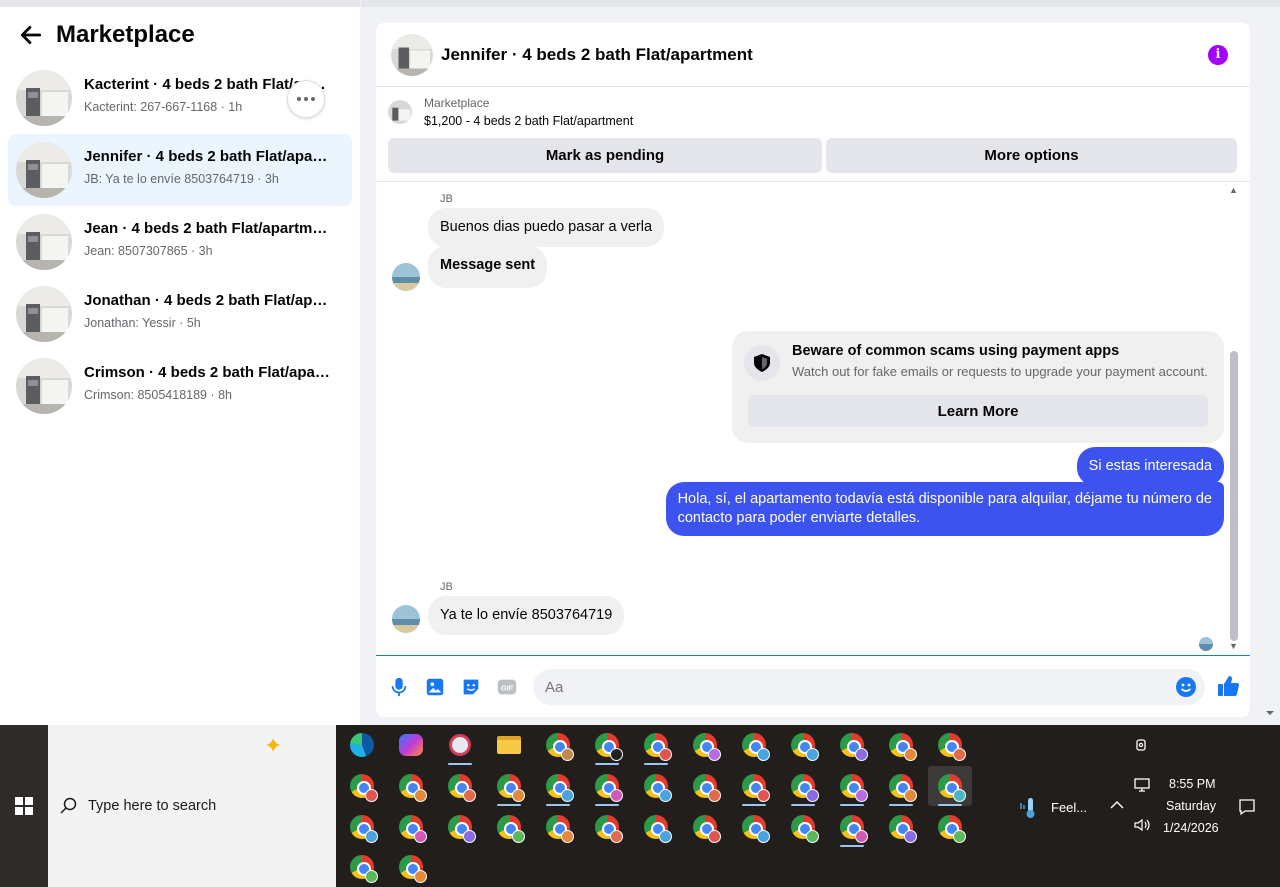  What do you see at coordinates (31, 35) in the screenshot?
I see `back-arrow-icon` at bounding box center [31, 35].